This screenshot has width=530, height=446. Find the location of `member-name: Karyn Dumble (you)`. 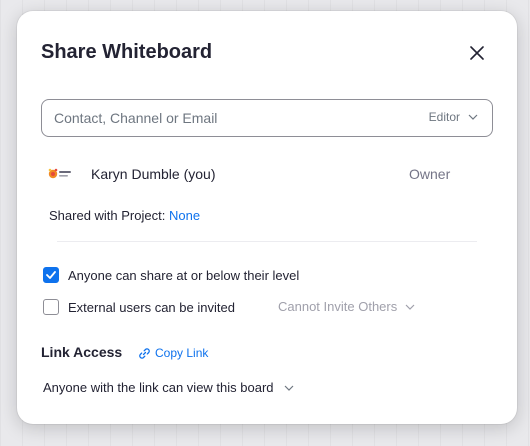

member-name: Karyn Dumble (you) is located at coordinates (153, 174).